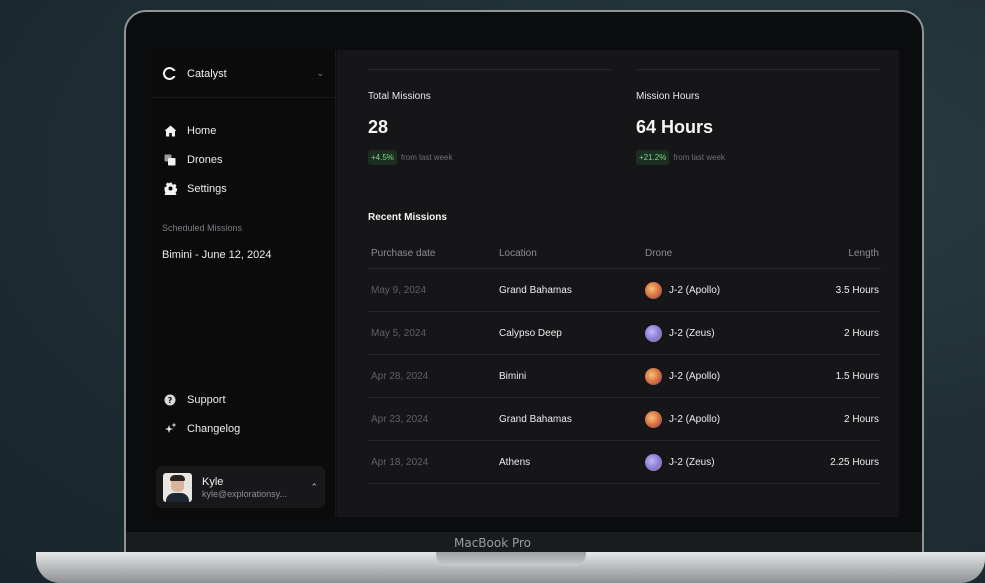 The height and width of the screenshot is (583, 985). Describe the element at coordinates (177, 487) in the screenshot. I see `avatar` at that location.